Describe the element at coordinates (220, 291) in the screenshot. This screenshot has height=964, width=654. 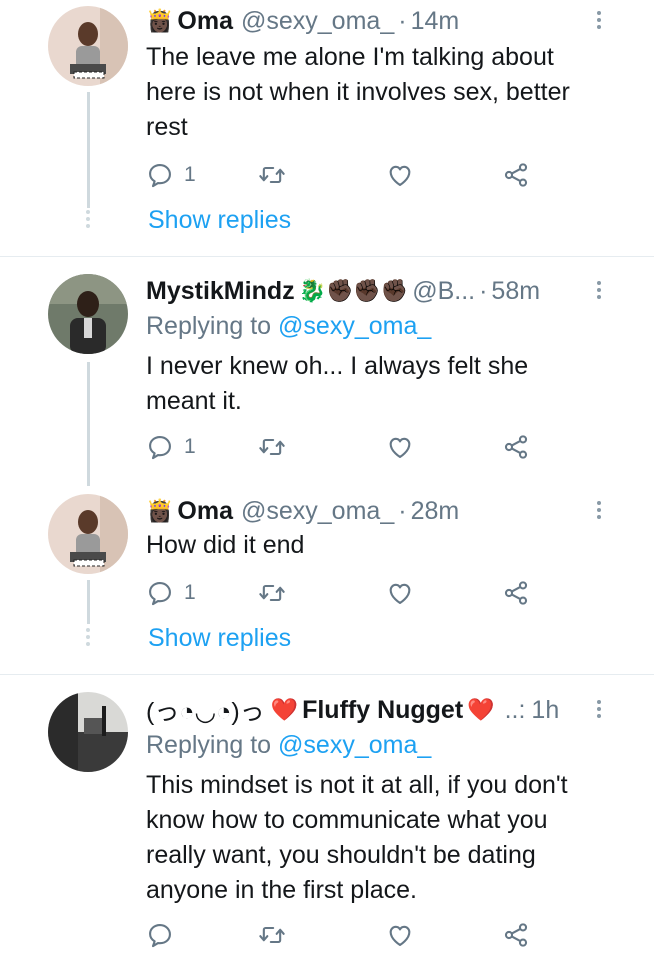
I see `author-name: MystikMindz` at that location.